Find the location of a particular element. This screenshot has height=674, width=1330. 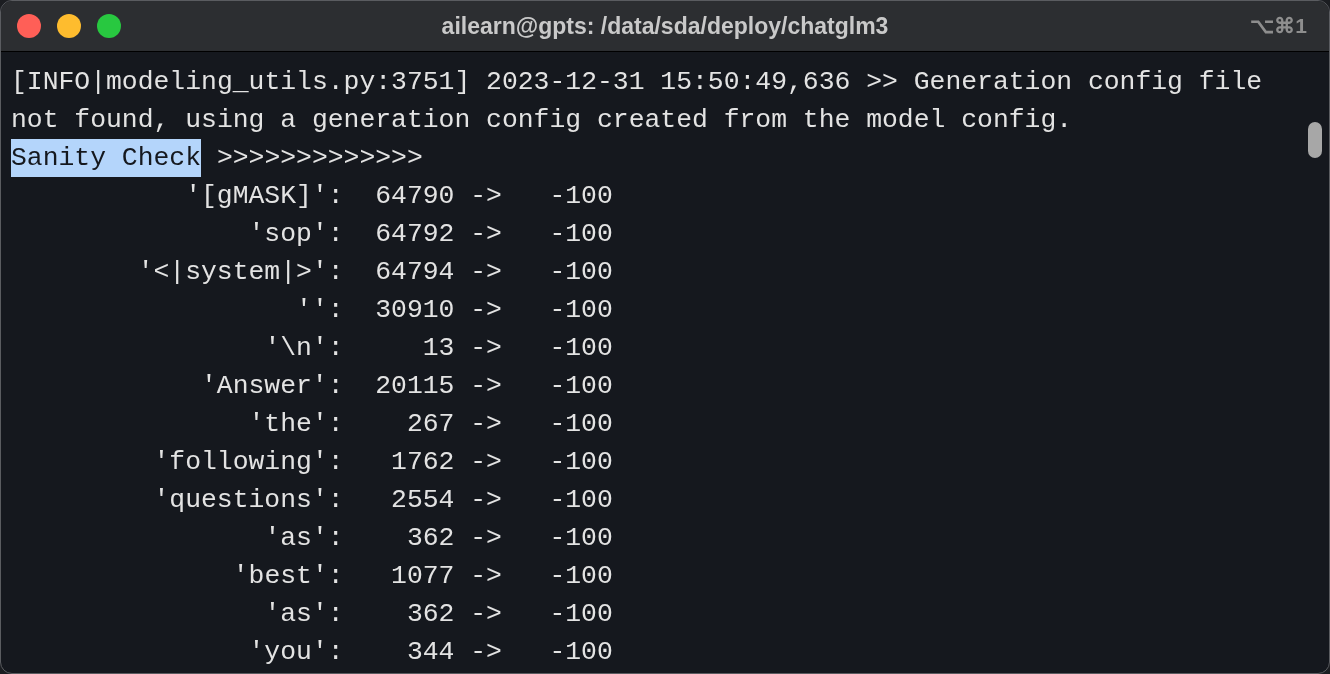

token-text: '[gMASK]': is located at coordinates (264, 196).